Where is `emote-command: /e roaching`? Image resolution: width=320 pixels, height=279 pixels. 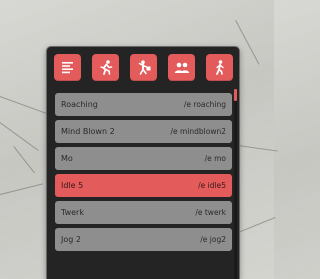 emote-command: /e roaching is located at coordinates (204, 104).